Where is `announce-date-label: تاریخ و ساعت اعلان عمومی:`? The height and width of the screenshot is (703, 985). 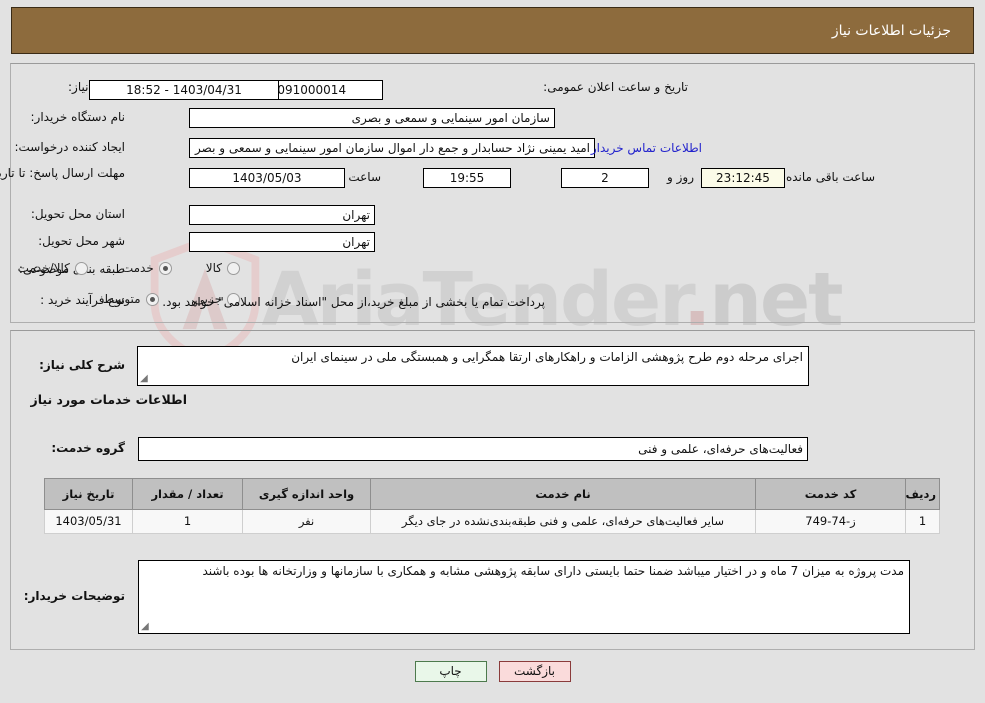 announce-date-label: تاریخ و ساعت اعلان عمومی: is located at coordinates (615, 87).